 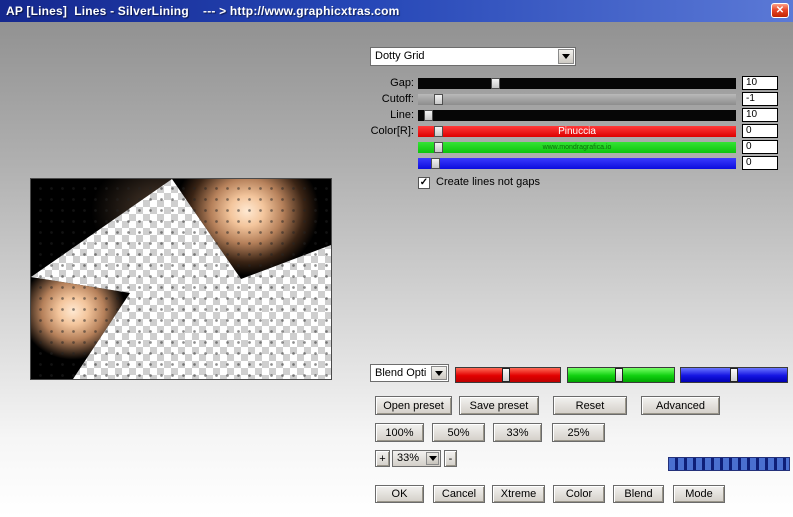 I want to click on slider-color-blue, so click(x=577, y=163).